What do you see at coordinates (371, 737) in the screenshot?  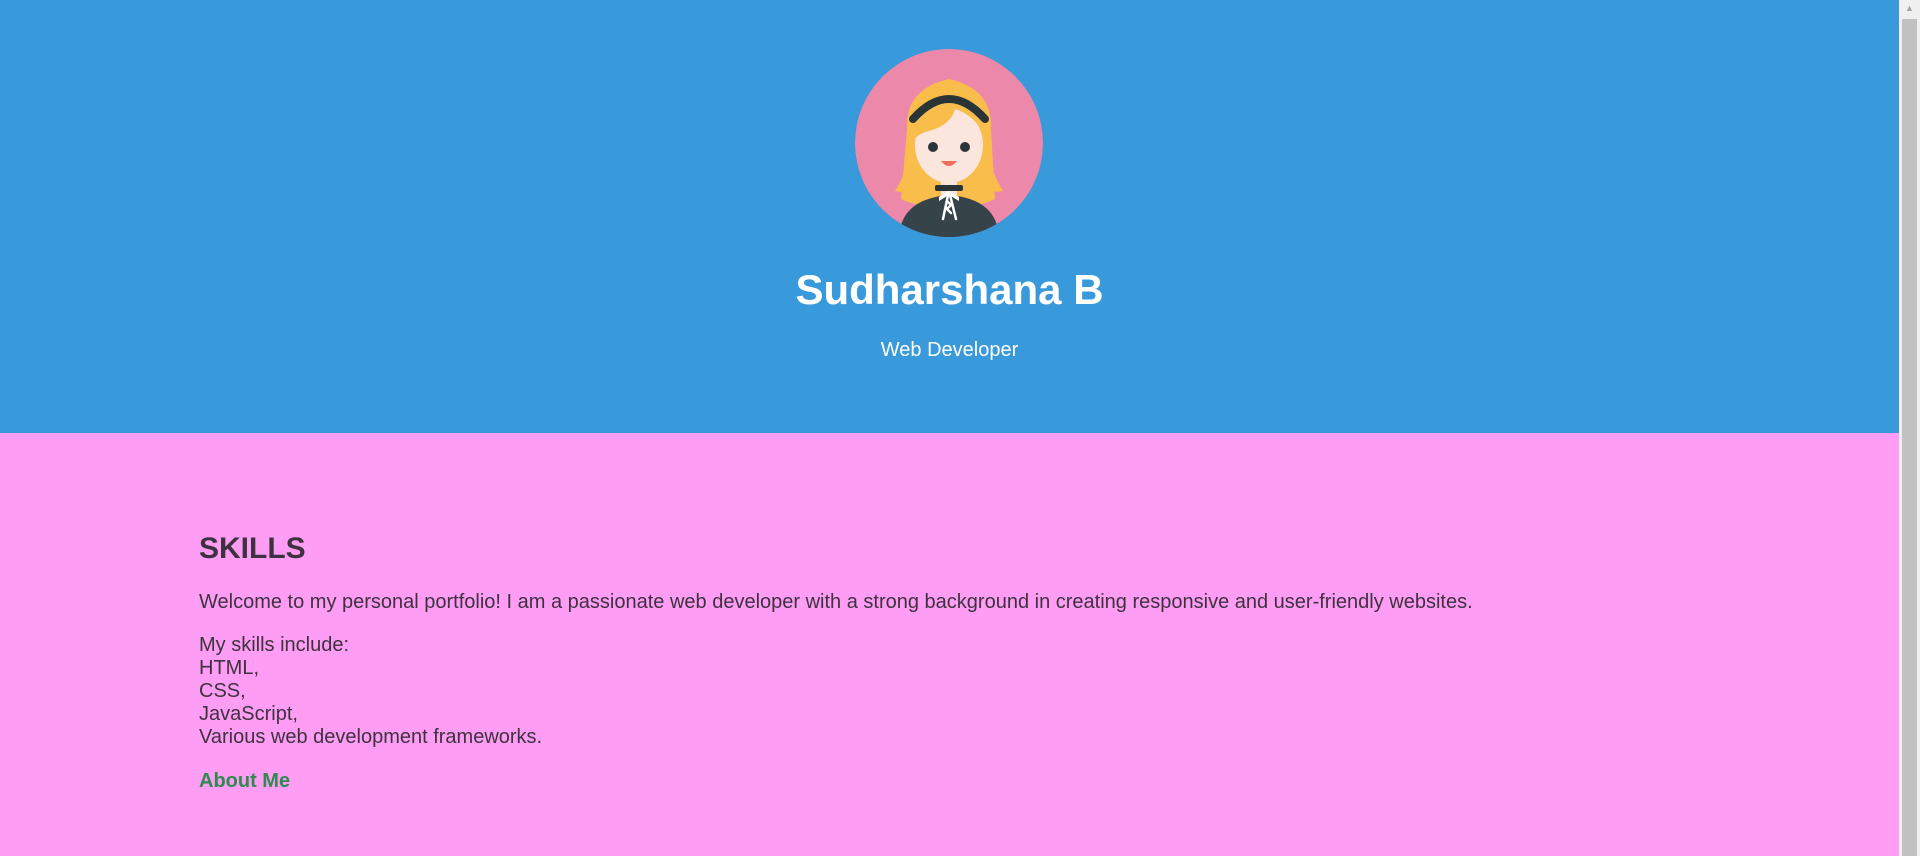 I see `skill-item: Various web development frameworks.` at bounding box center [371, 737].